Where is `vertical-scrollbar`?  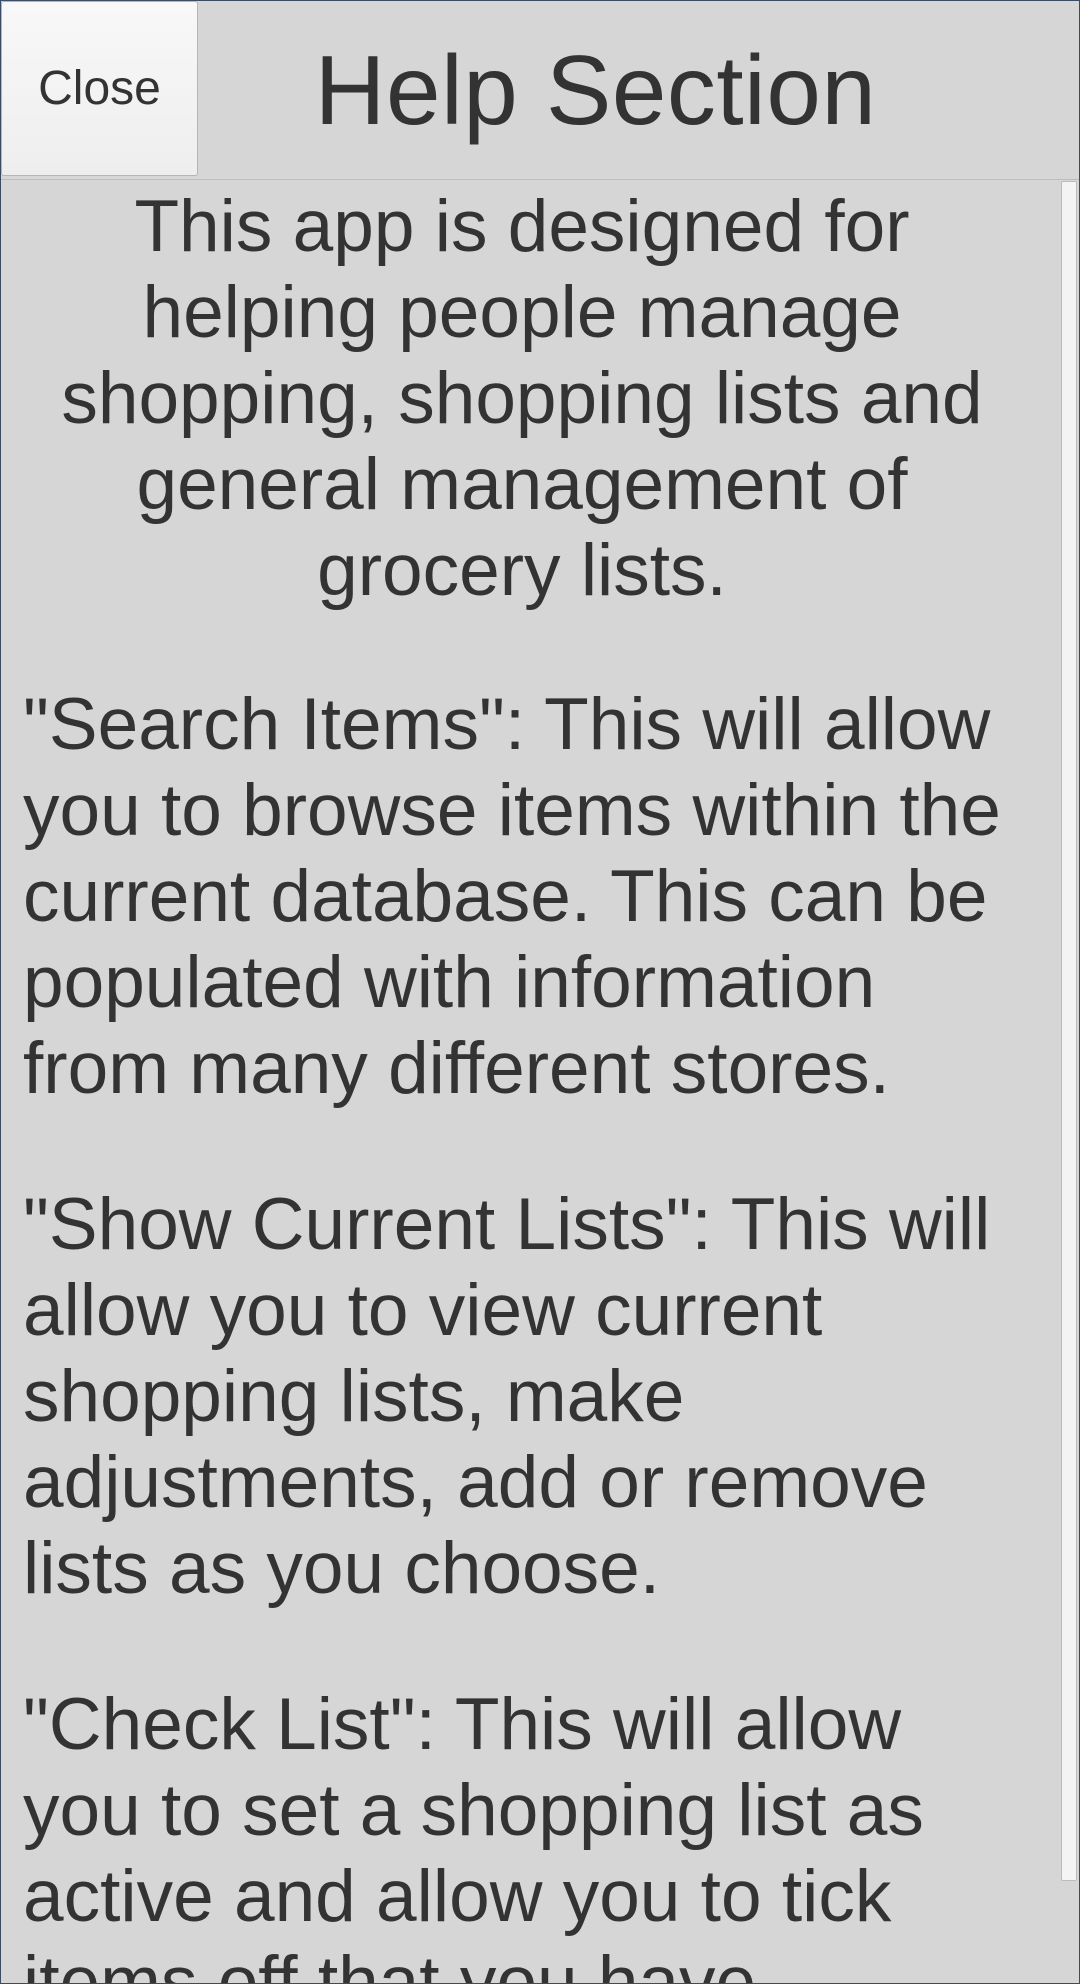 vertical-scrollbar is located at coordinates (1069, 1031).